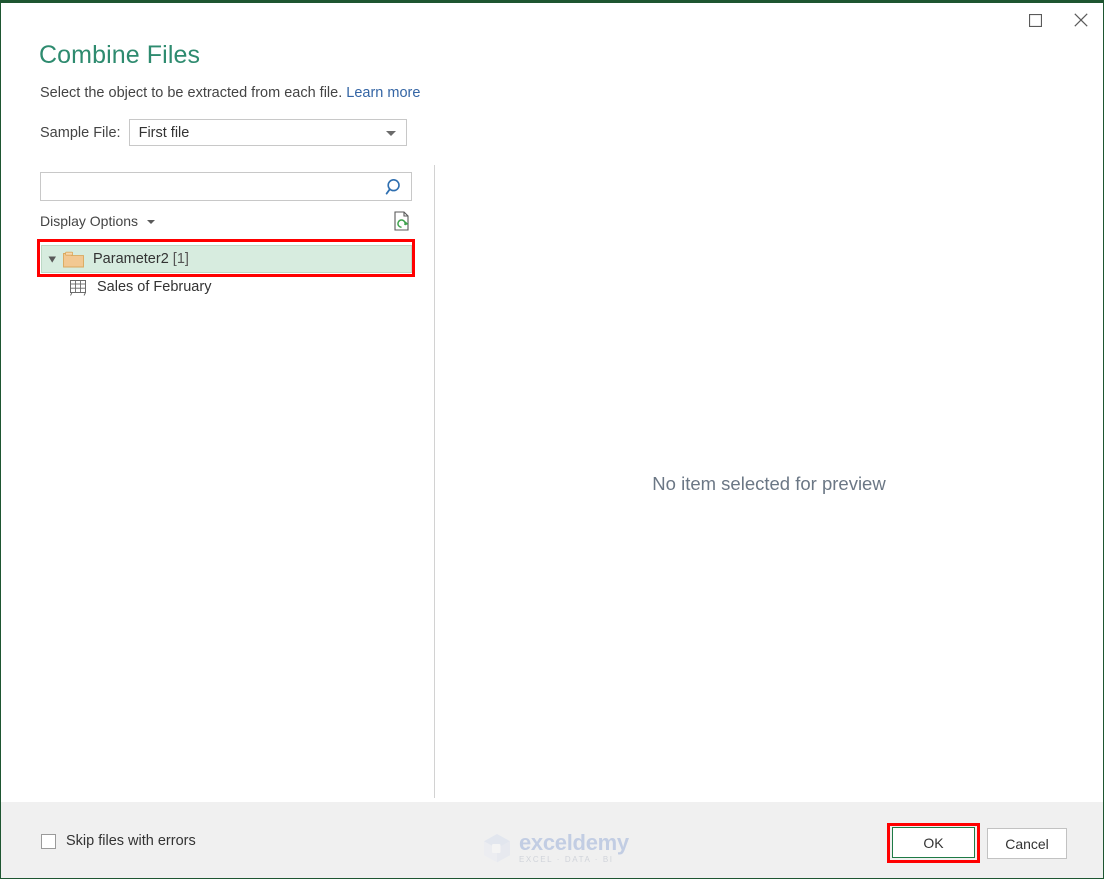  Describe the element at coordinates (574, 842) in the screenshot. I see `exceldemy-name: exceldemy` at that location.